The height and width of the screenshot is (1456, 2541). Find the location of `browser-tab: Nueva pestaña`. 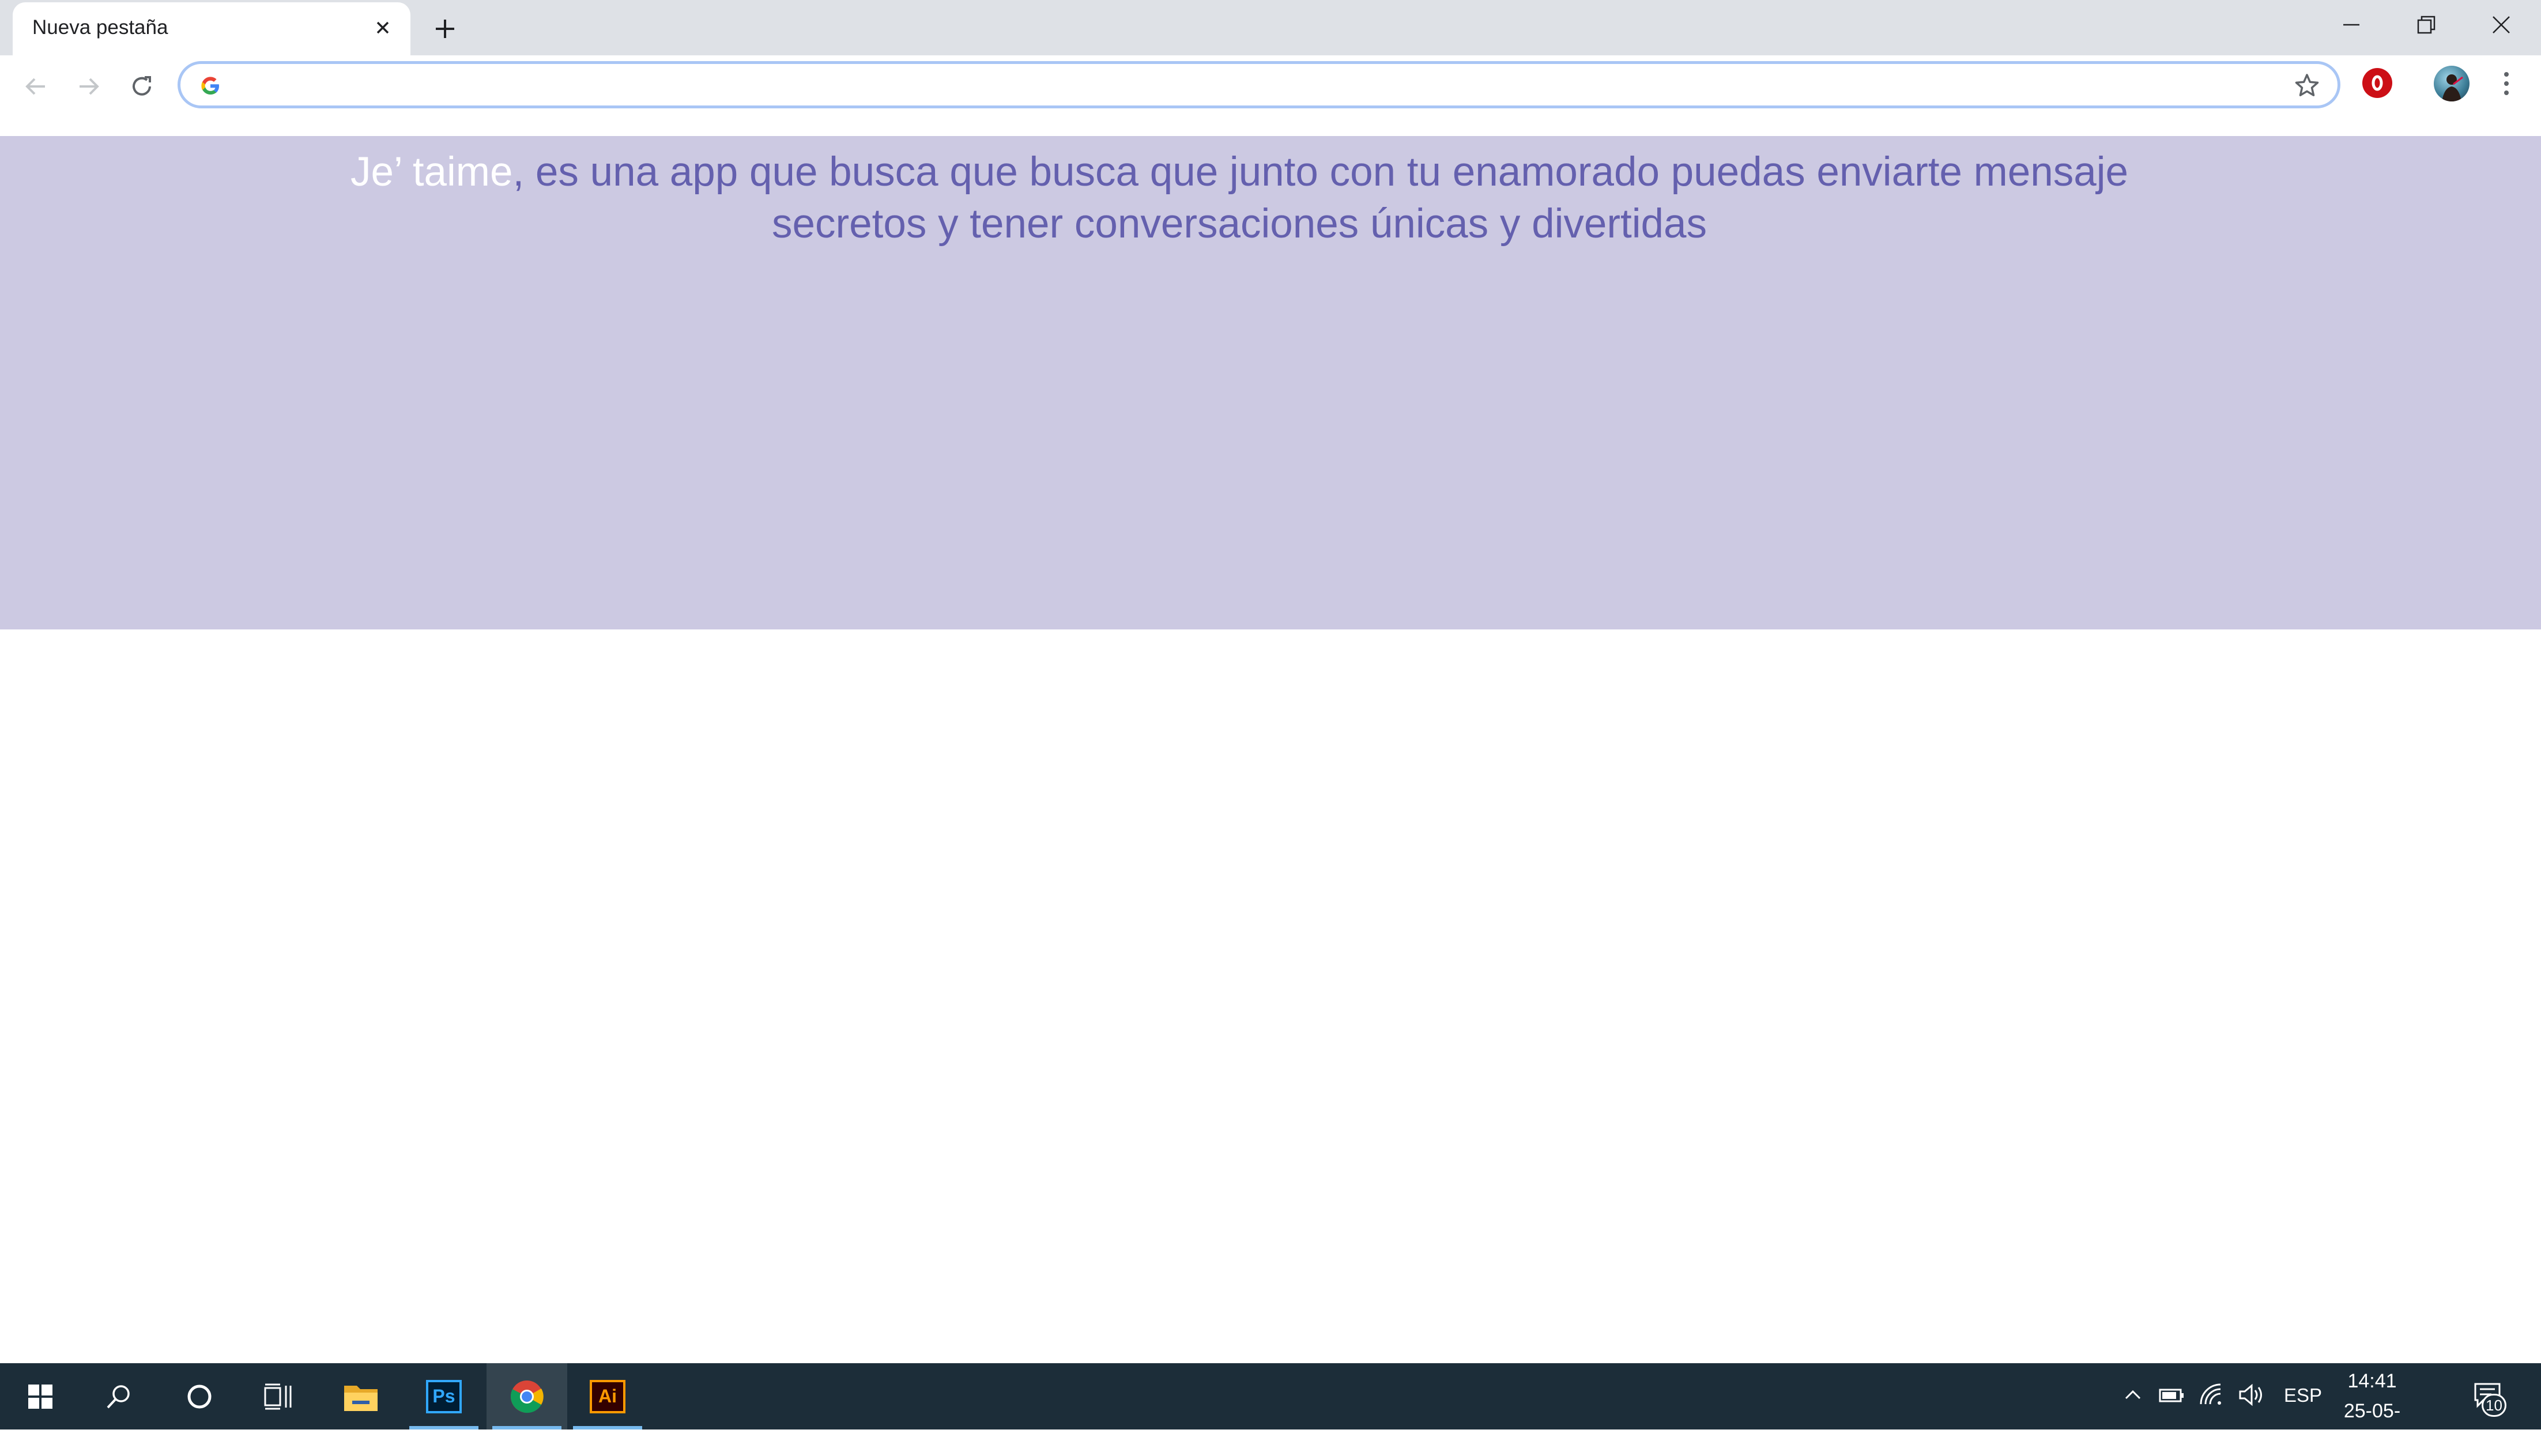

browser-tab: Nueva pestaña is located at coordinates (212, 28).